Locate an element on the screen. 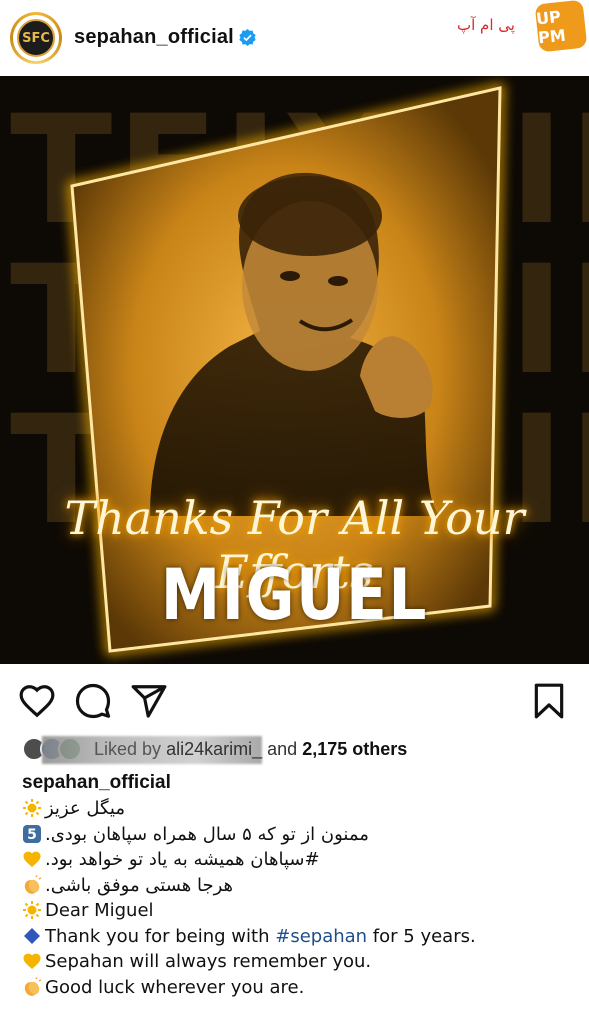  liked-by-label: Liked by is located at coordinates (128, 749).